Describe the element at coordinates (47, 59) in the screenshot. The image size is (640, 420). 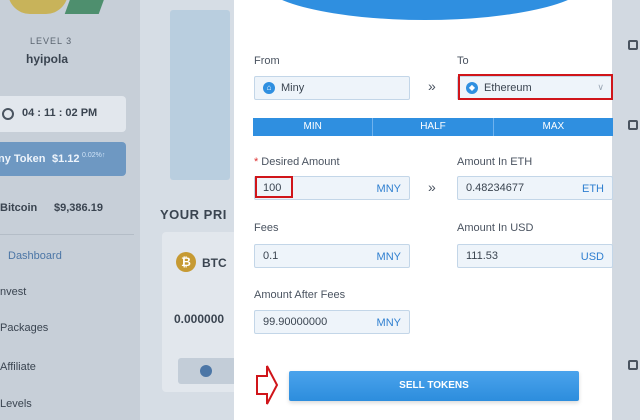
I see `username: hyipola` at that location.